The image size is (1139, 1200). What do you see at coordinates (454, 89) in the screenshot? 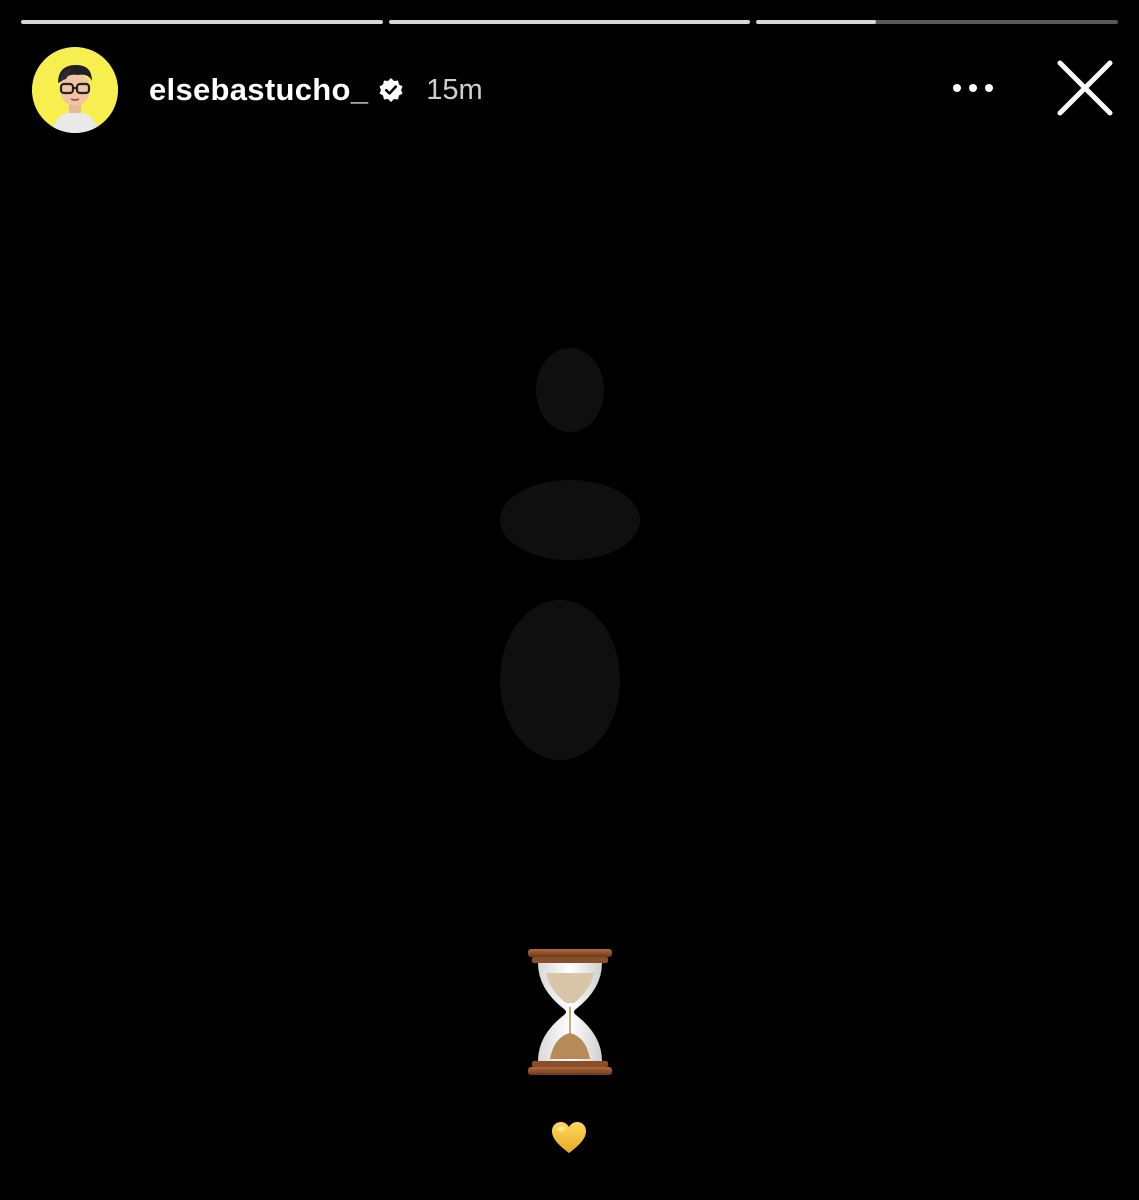
I see `post-time: 15m` at bounding box center [454, 89].